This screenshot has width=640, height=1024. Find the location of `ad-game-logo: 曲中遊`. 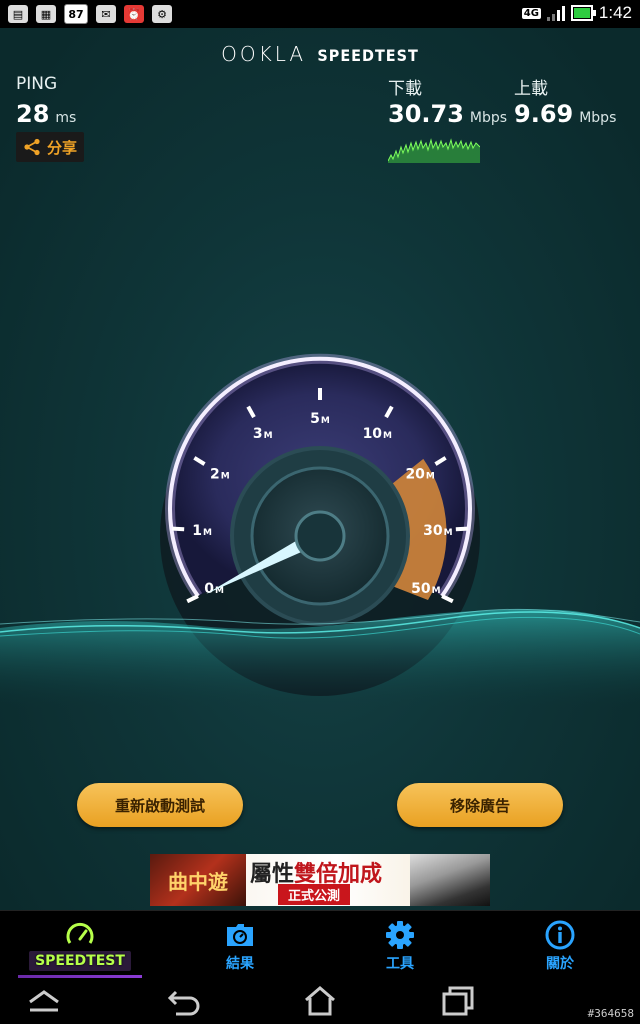

ad-game-logo: 曲中遊 is located at coordinates (198, 880).